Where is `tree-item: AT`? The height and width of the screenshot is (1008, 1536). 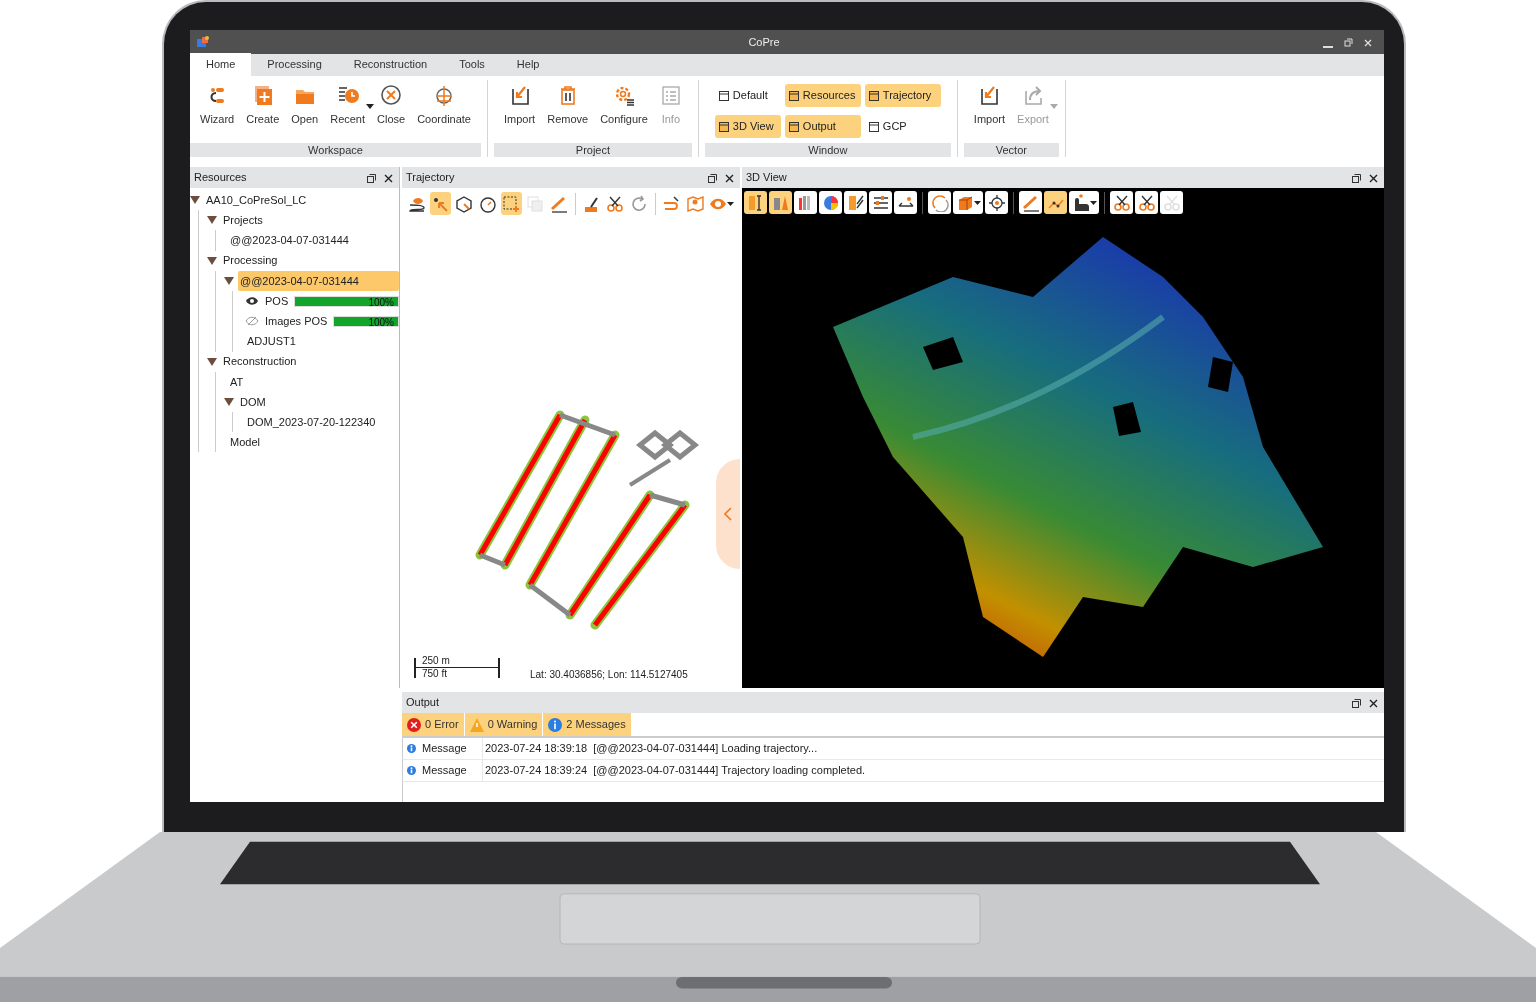 tree-item: AT is located at coordinates (237, 382).